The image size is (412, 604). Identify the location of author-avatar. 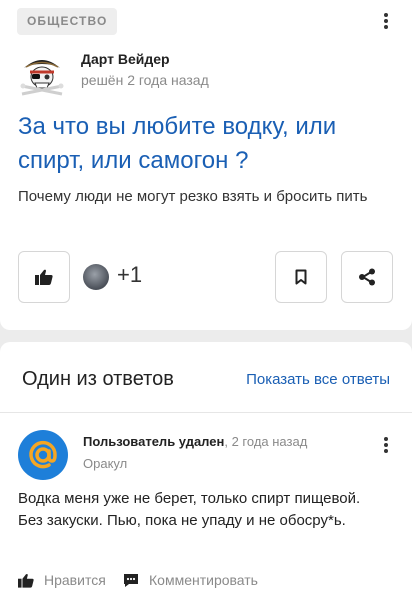
(42, 74).